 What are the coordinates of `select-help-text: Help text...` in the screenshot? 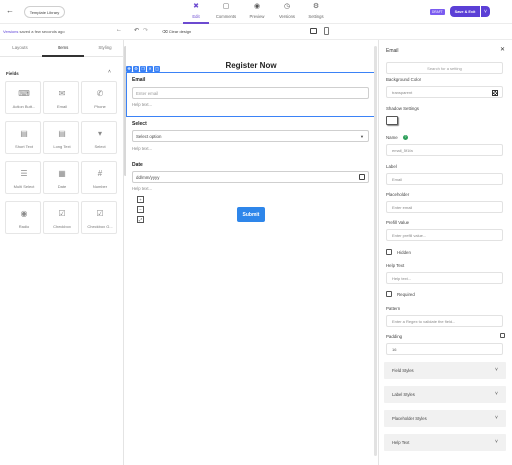 It's located at (142, 148).